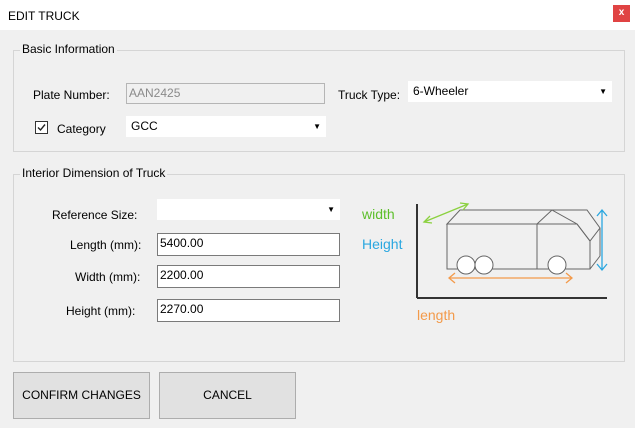  Describe the element at coordinates (44, 16) in the screenshot. I see `window-title: EDIT TRUCK` at that location.